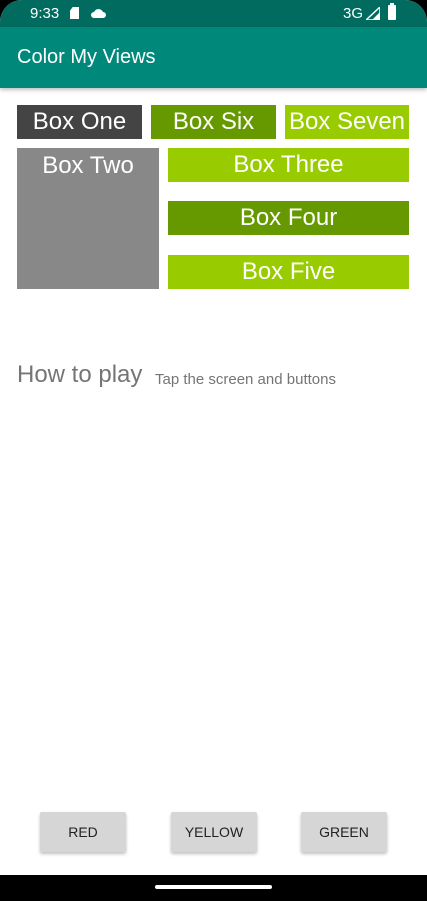 This screenshot has width=427, height=901. I want to click on navigation-bar, so click(213, 888).